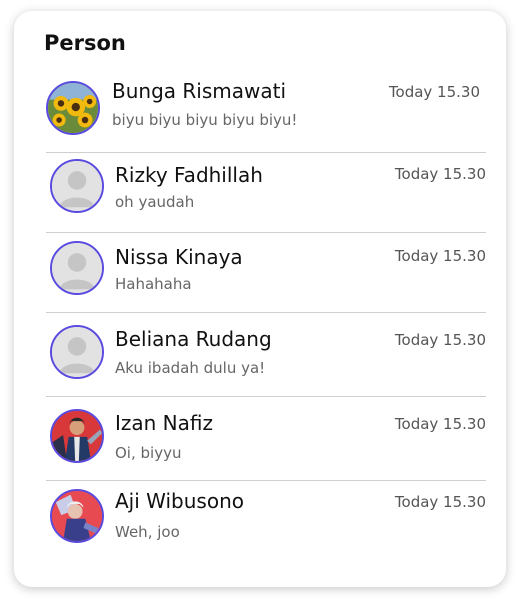  I want to click on message-preview: Weh, joo, so click(147, 532).